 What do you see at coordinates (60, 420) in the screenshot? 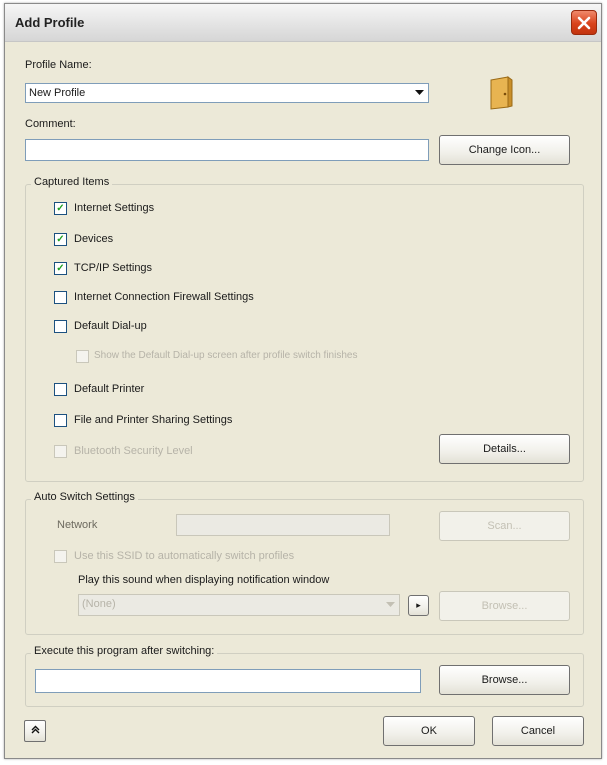
I see `file-printer-sharing-checkbox` at bounding box center [60, 420].